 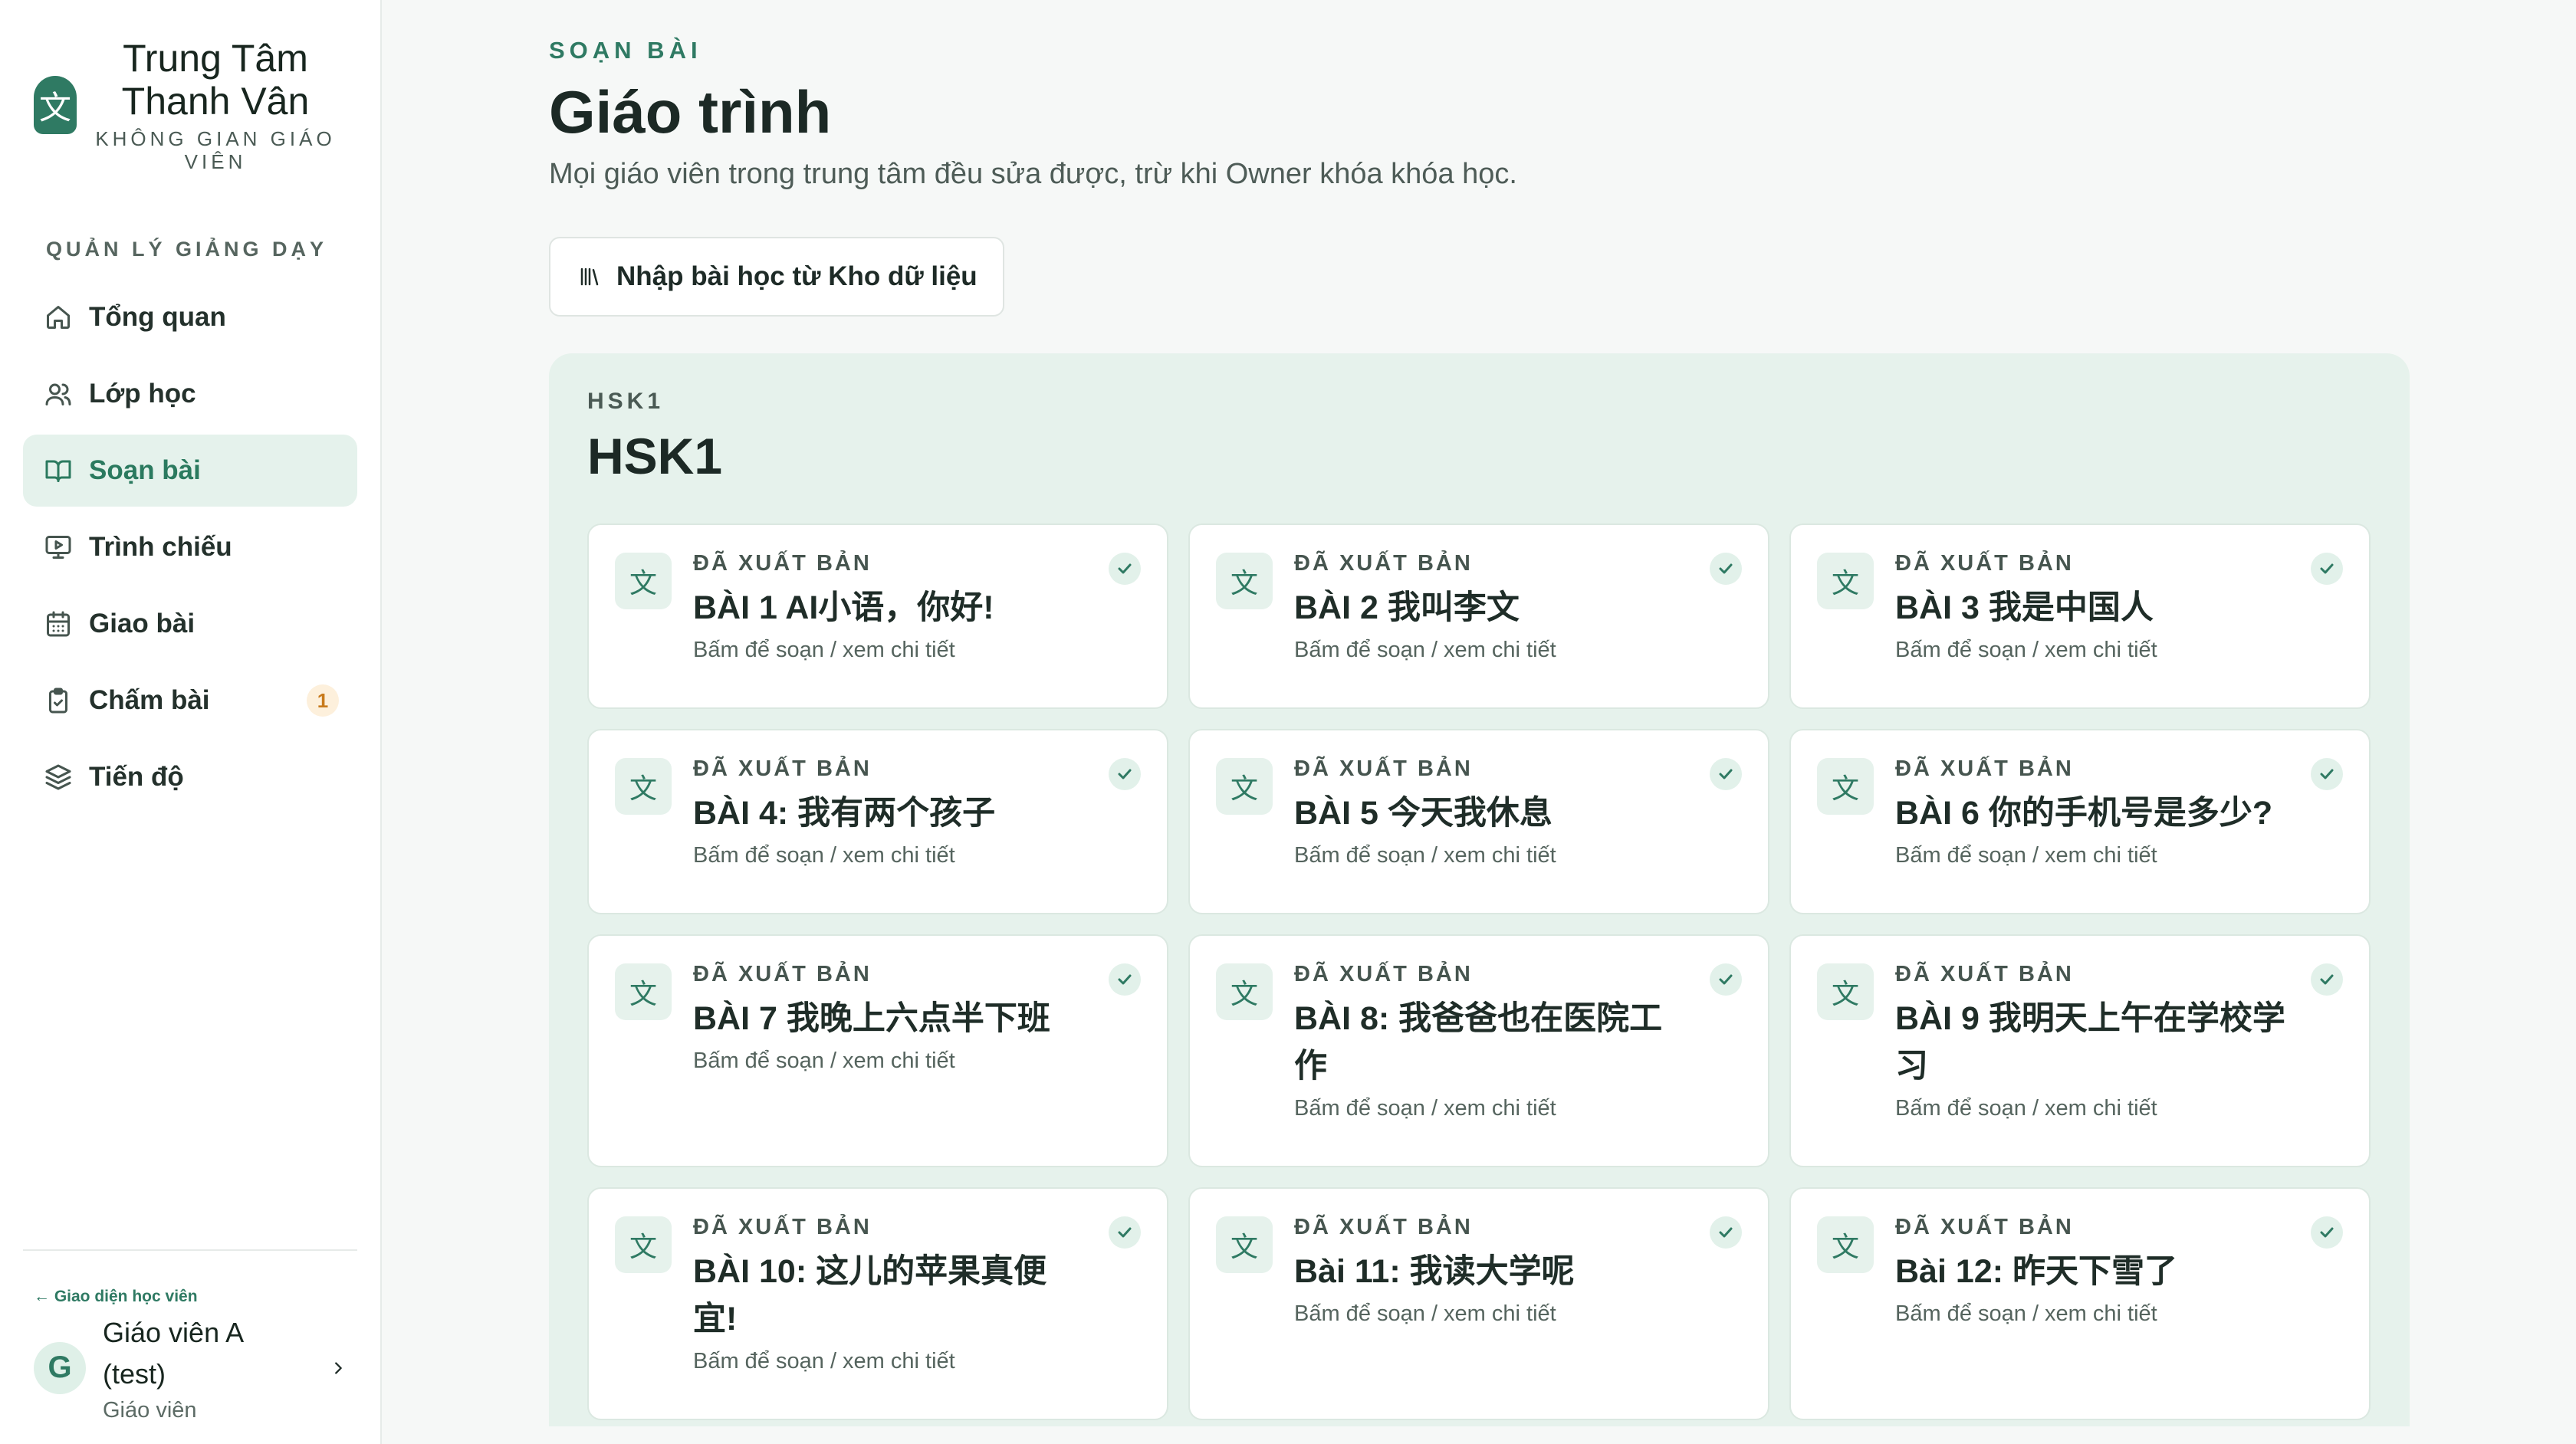 What do you see at coordinates (134, 1374) in the screenshot?
I see `user-name-line2: (test)` at bounding box center [134, 1374].